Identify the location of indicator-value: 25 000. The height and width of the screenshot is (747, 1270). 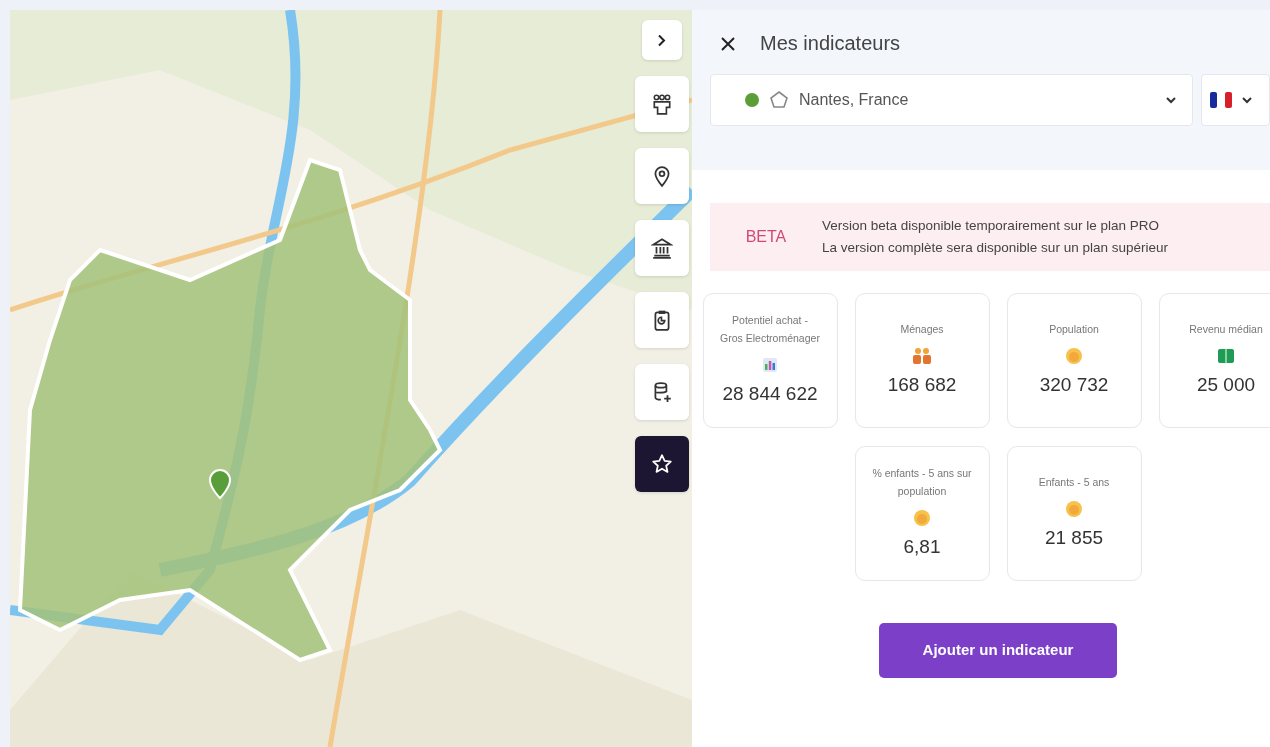
(1226, 385).